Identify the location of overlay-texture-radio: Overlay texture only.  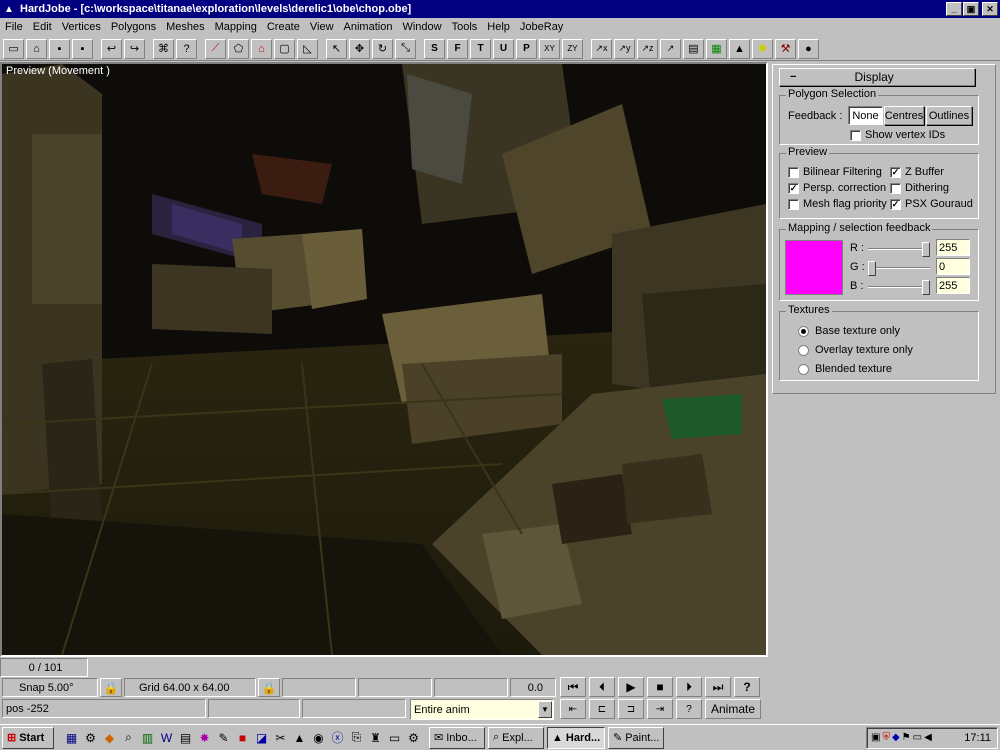
(855, 350).